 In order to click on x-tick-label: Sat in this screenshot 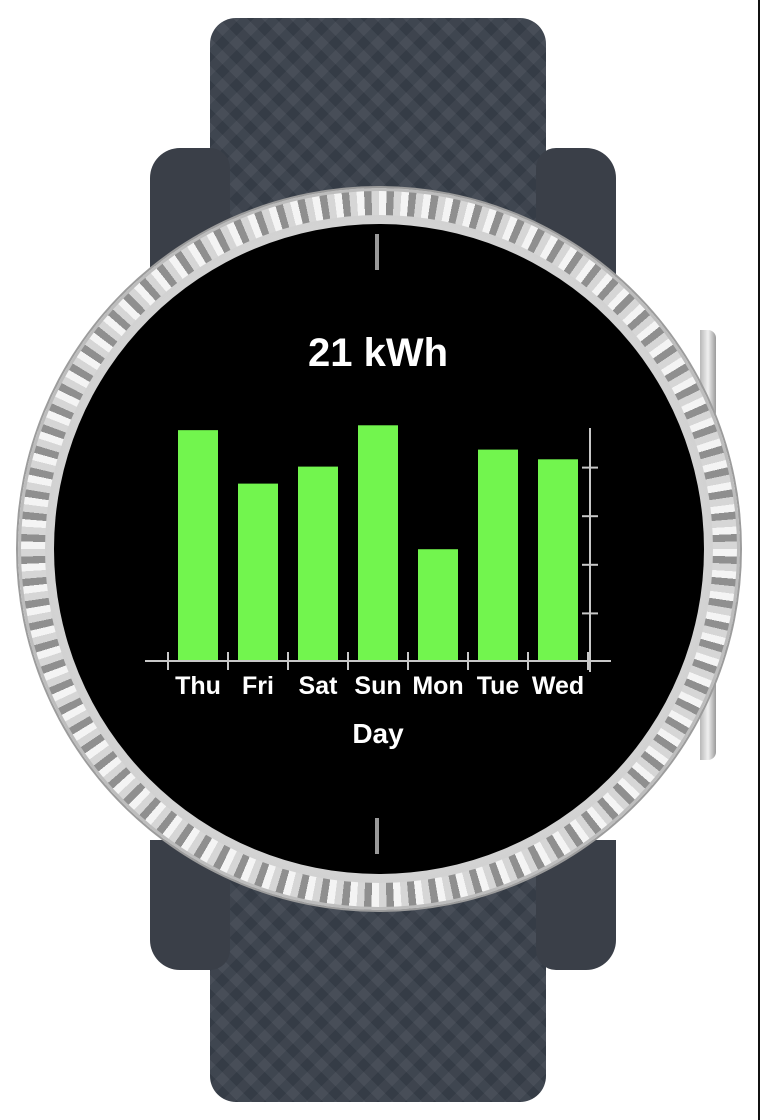, I will do `click(319, 686)`.